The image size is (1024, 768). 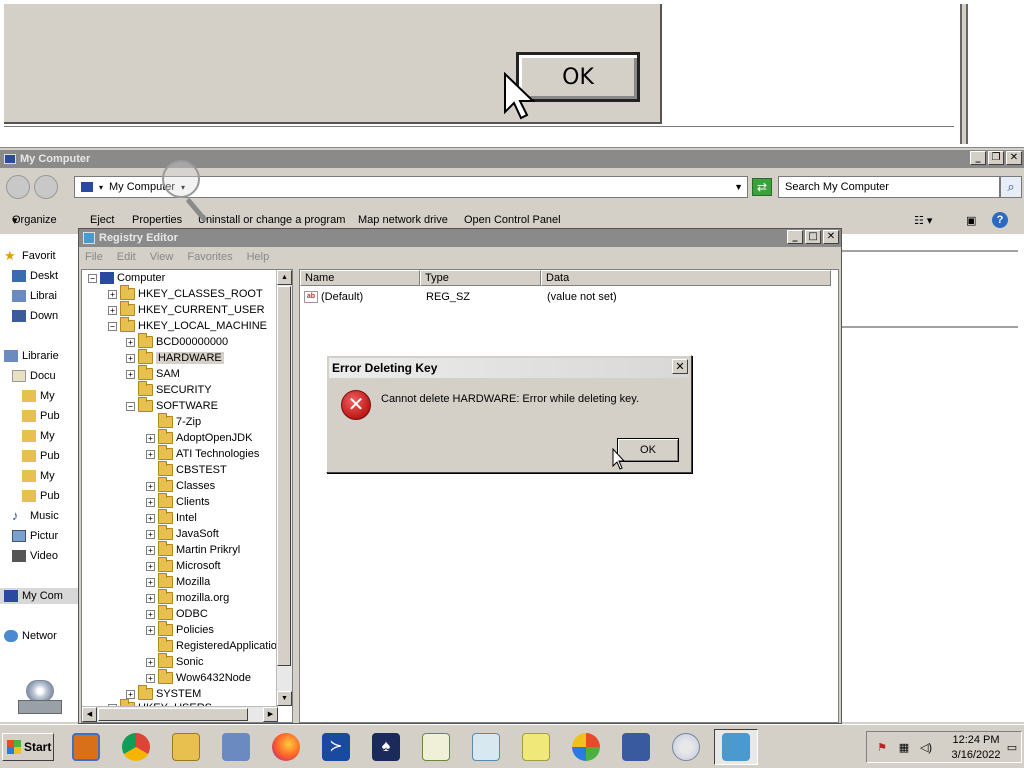 I want to click on organize-button: Organize ▾, so click(x=34, y=220).